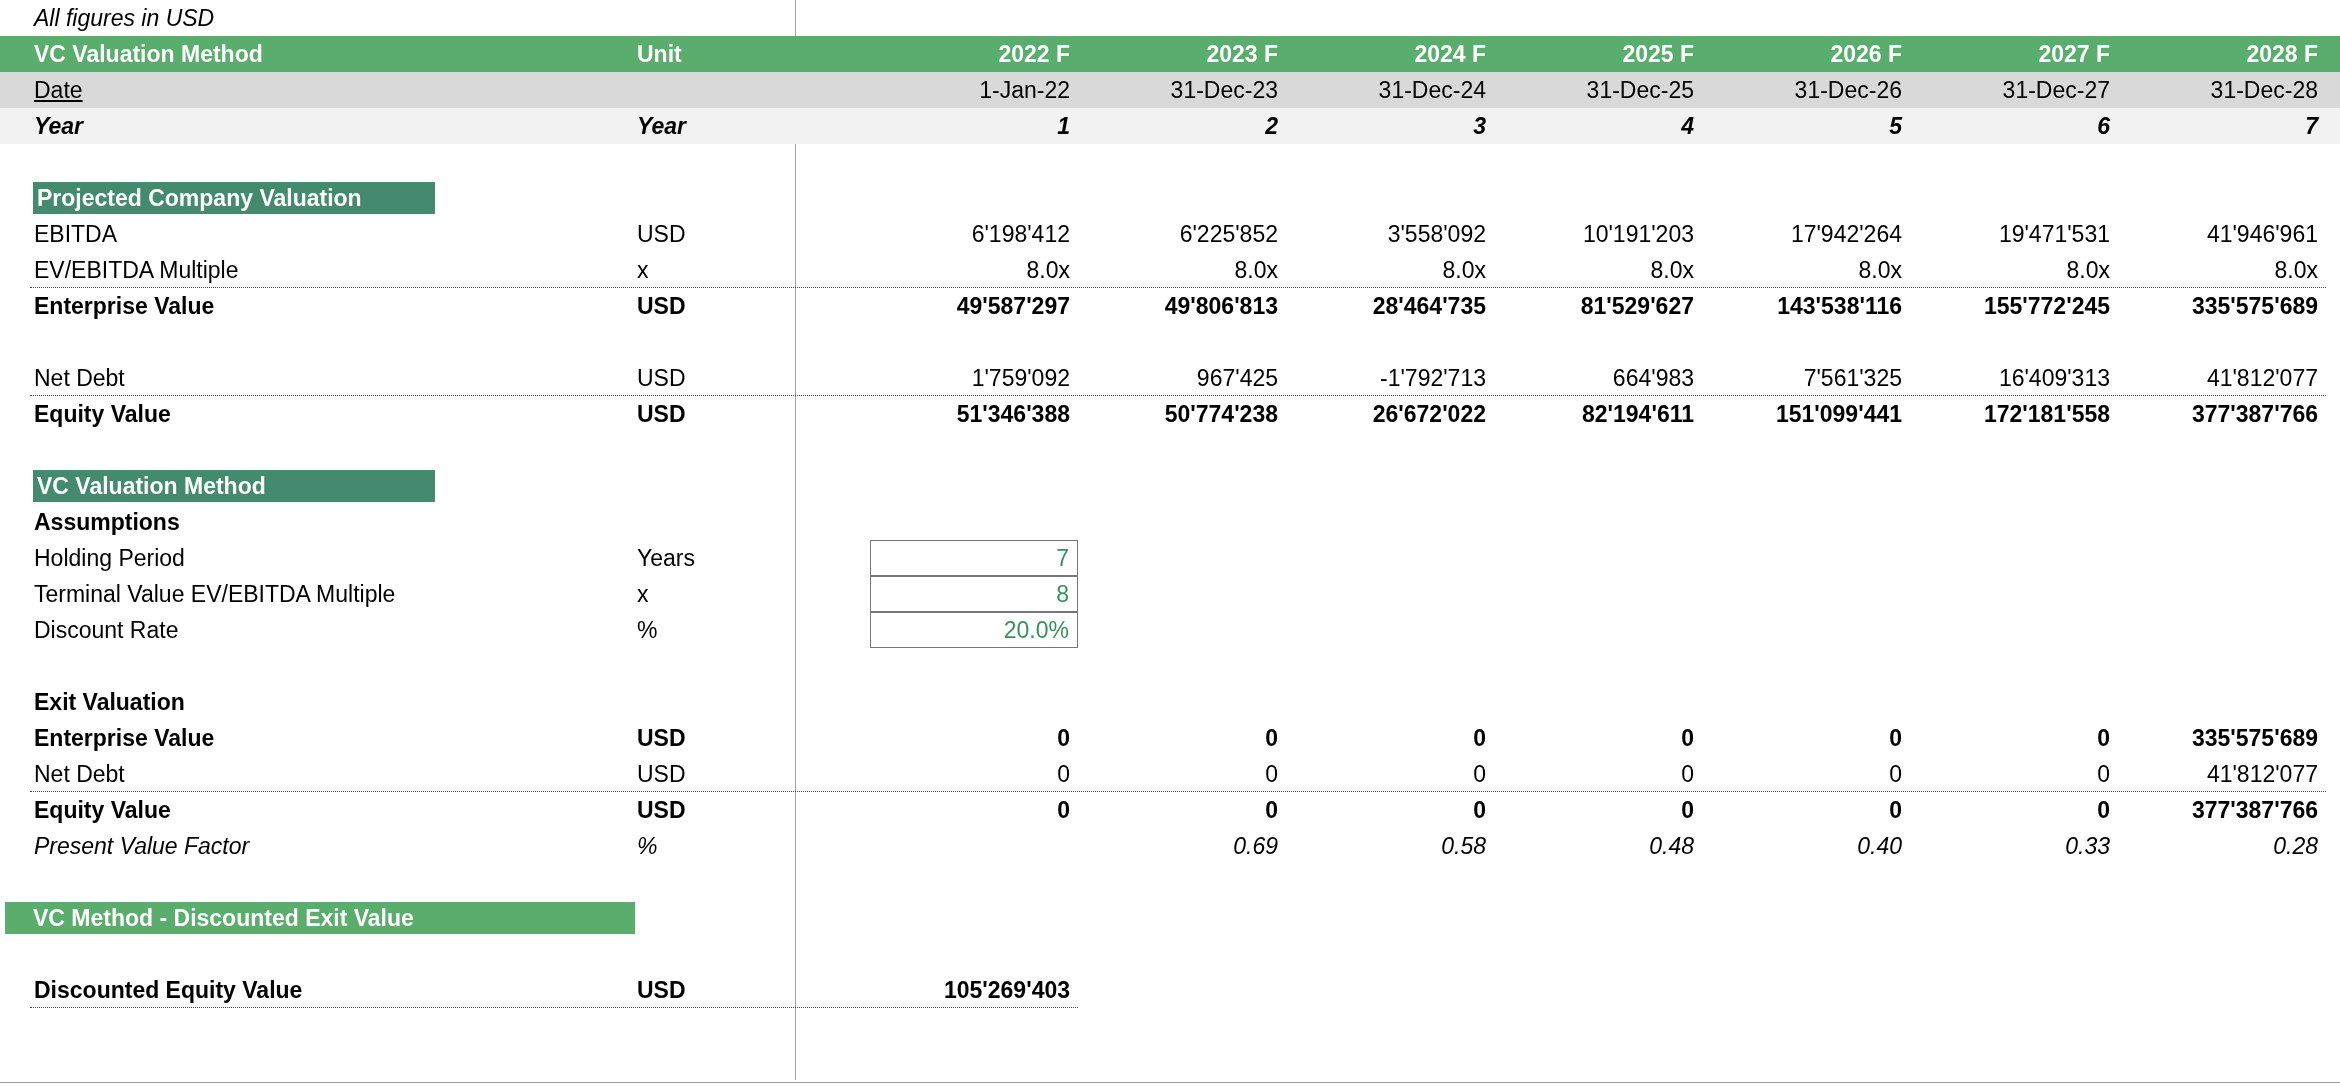 The height and width of the screenshot is (1086, 2340). I want to click on table-cell-text: 81'529'627, so click(1637, 306).